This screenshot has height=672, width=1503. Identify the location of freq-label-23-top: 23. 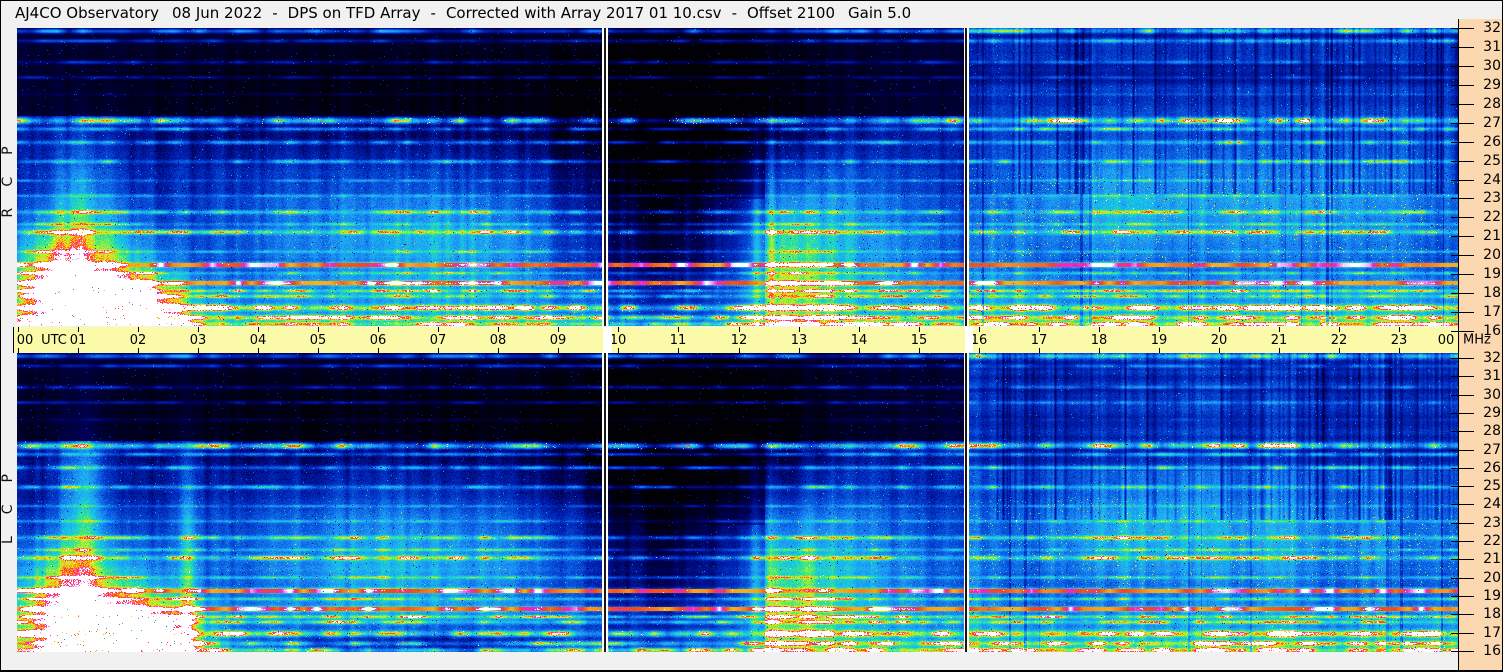
(1492, 198).